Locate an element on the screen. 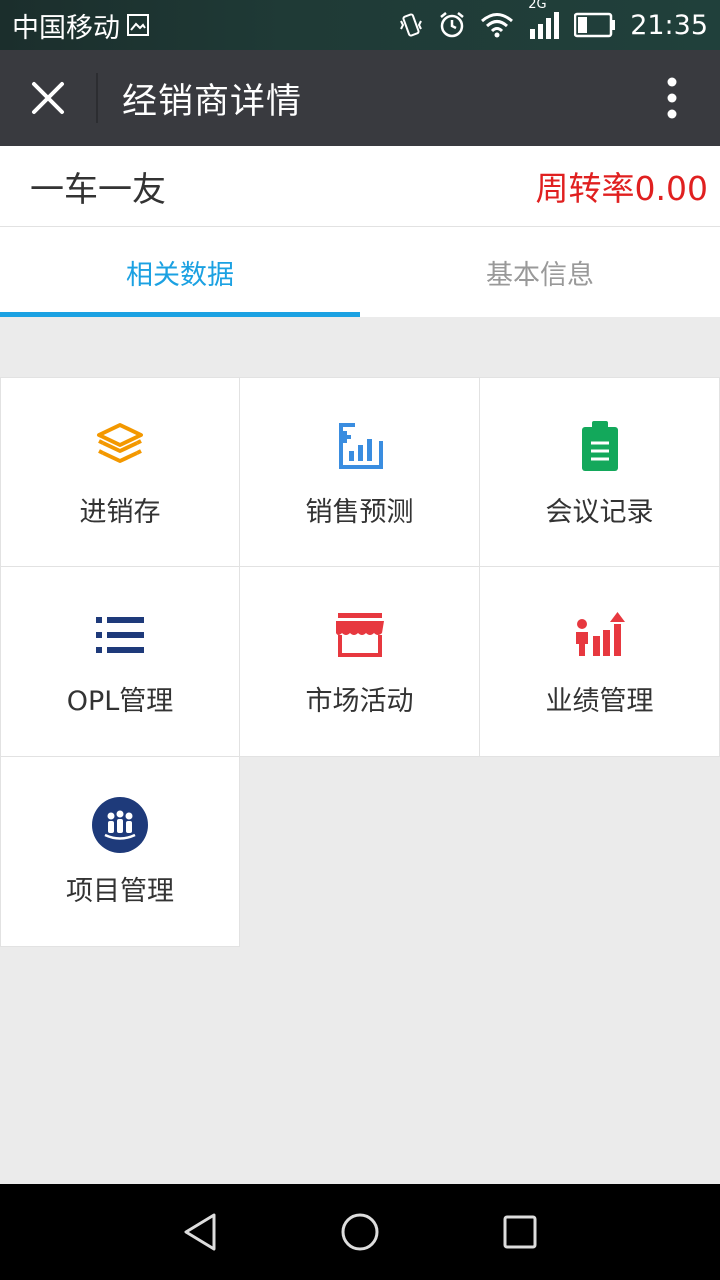 The height and width of the screenshot is (1280, 720). close-icon is located at coordinates (48, 98).